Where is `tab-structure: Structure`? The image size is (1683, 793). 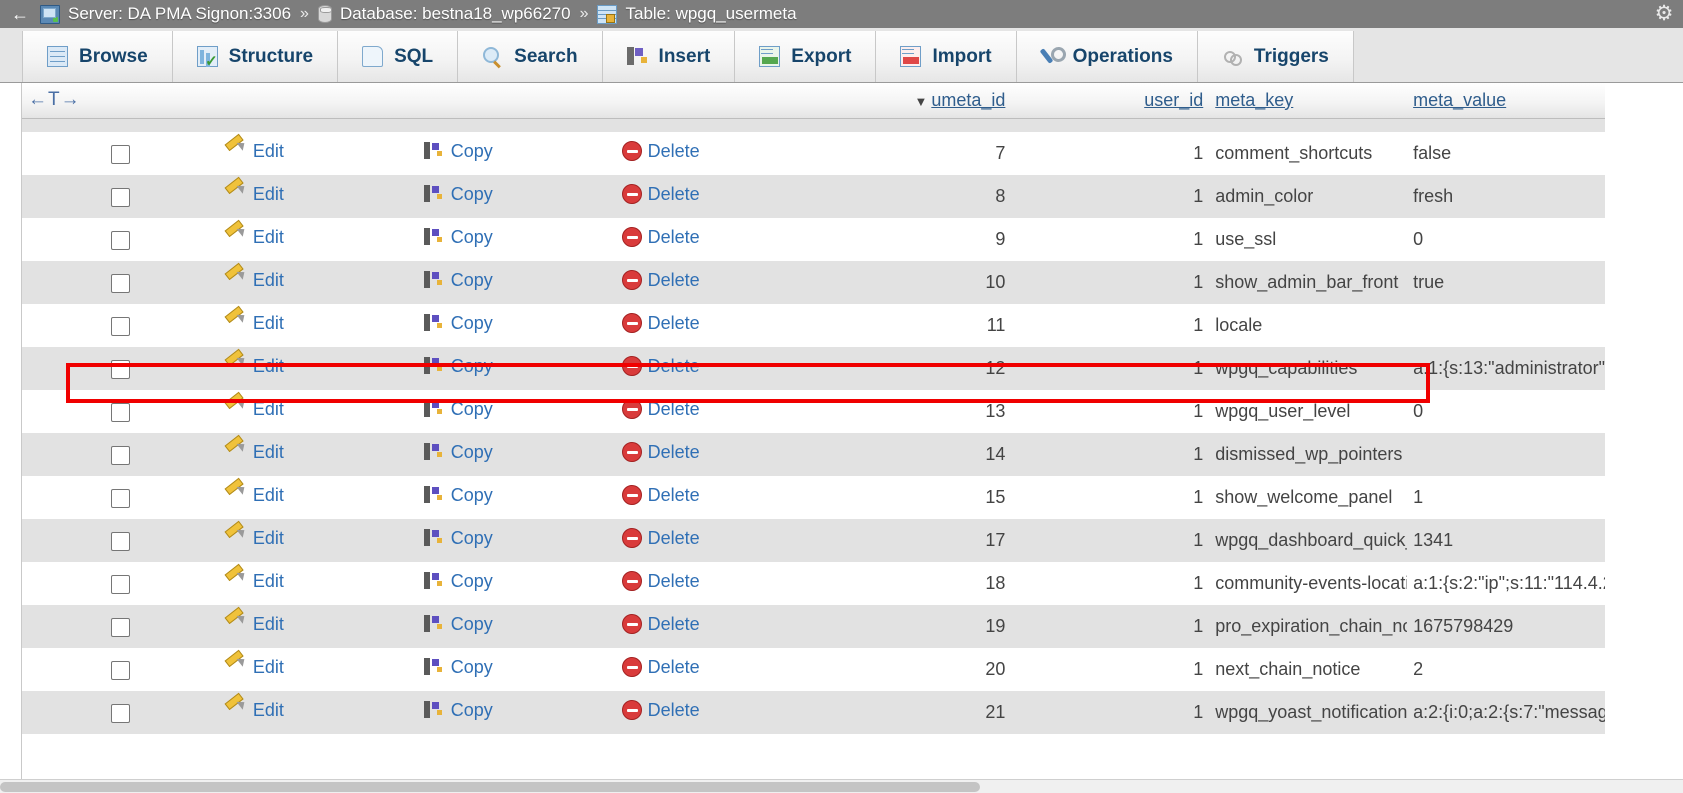 tab-structure: Structure is located at coordinates (255, 56).